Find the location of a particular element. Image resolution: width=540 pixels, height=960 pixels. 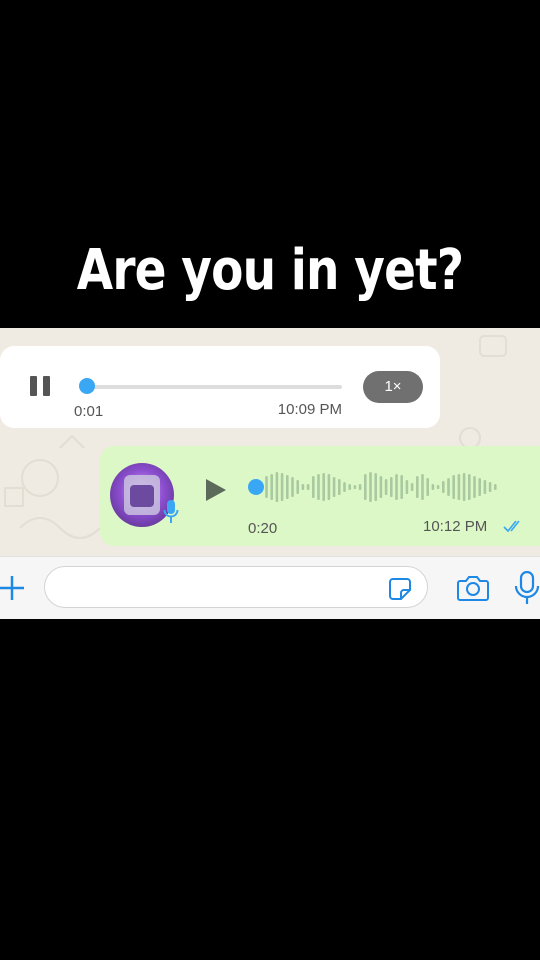

voice-waveform is located at coordinates (381, 487).